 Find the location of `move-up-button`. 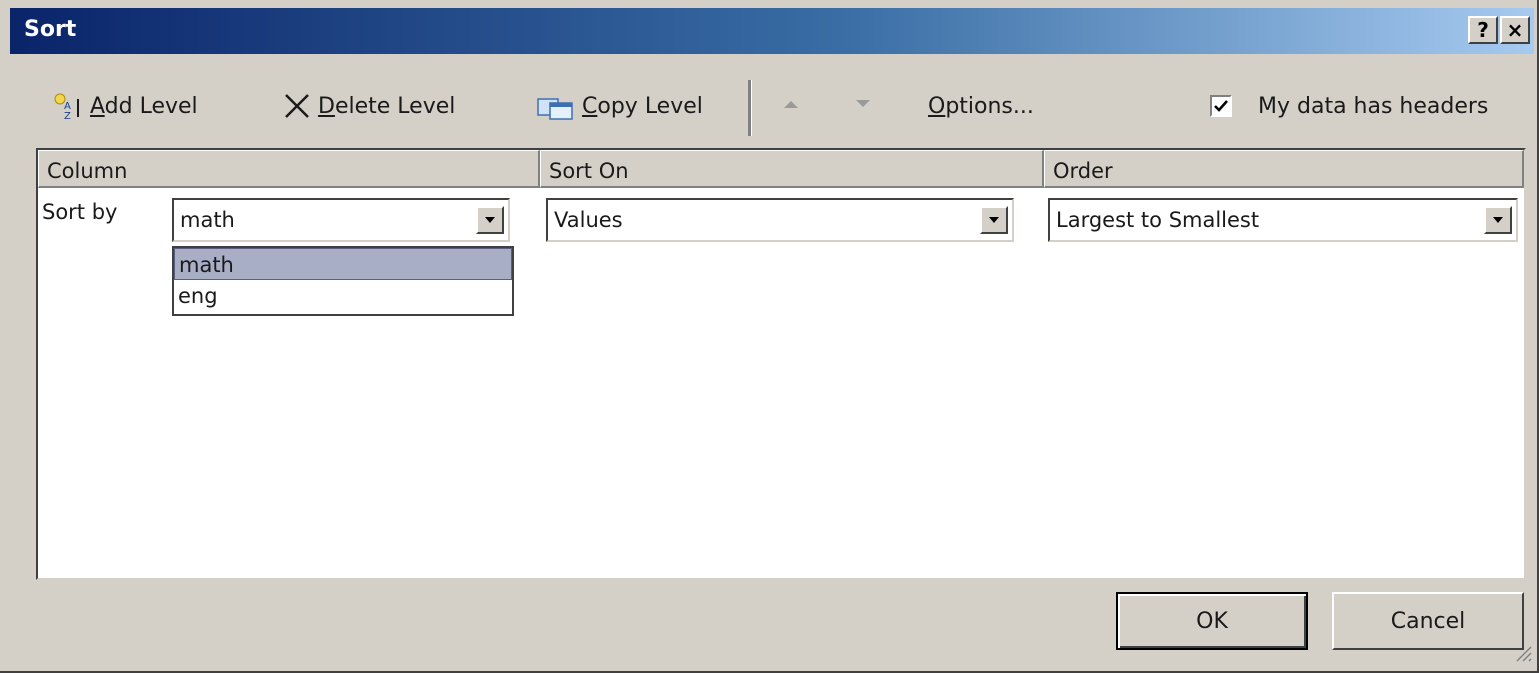

move-up-button is located at coordinates (791, 106).